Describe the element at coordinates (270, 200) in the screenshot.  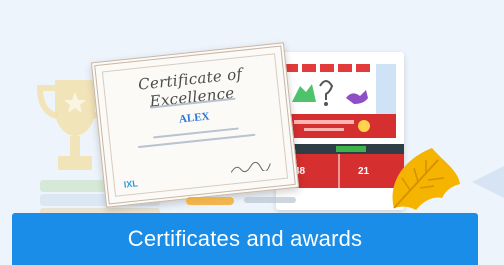
I see `caption-line` at that location.